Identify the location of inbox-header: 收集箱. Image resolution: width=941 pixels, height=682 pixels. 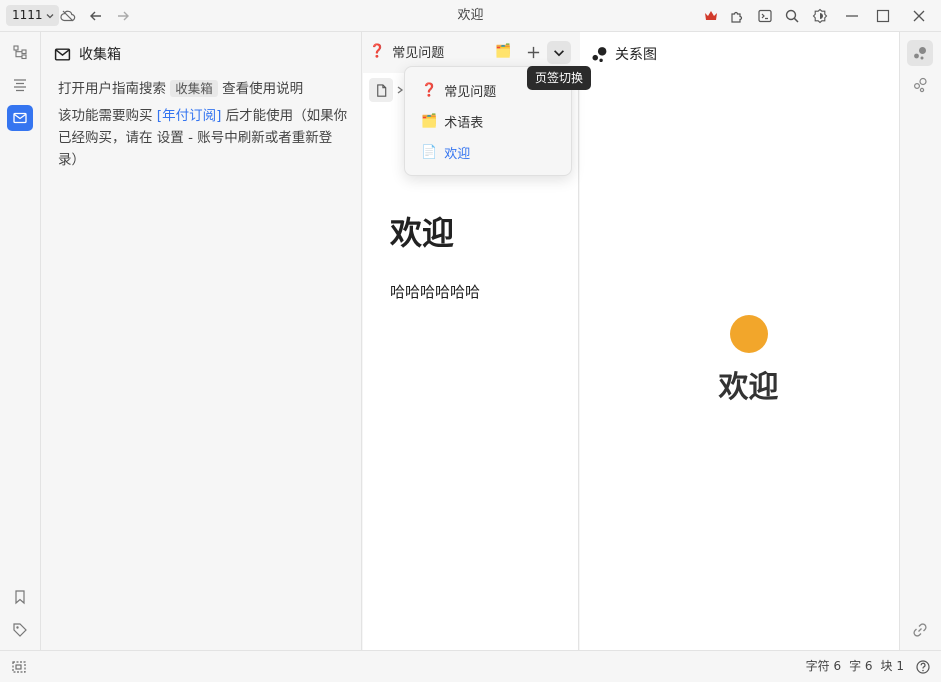
(87, 54).